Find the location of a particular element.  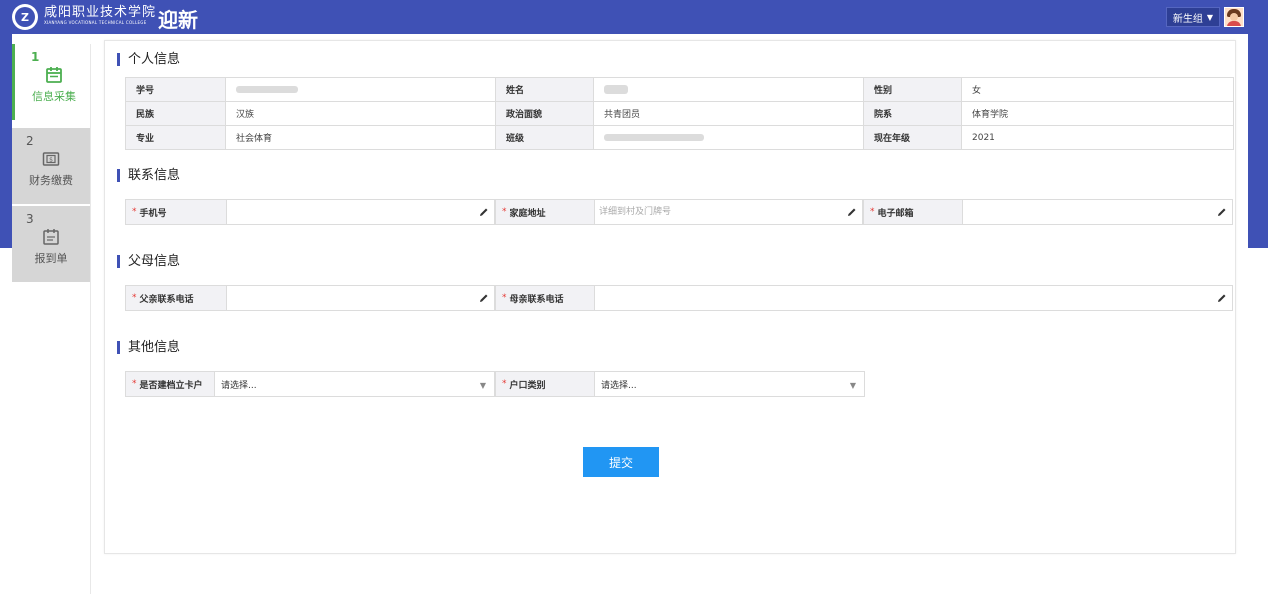

phone-input-wrap is located at coordinates (360, 212).